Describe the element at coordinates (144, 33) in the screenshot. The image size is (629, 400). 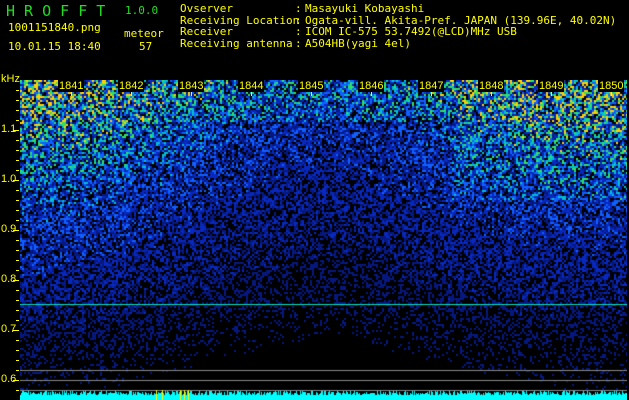
I see `mode-label: meteor` at that location.